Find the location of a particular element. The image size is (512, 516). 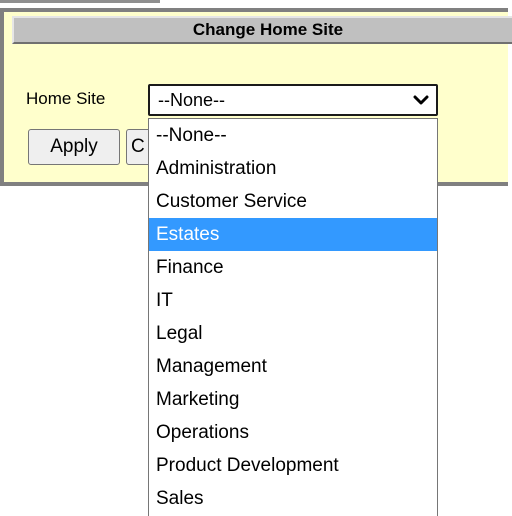

dropdown-option: Operations is located at coordinates (293, 432).